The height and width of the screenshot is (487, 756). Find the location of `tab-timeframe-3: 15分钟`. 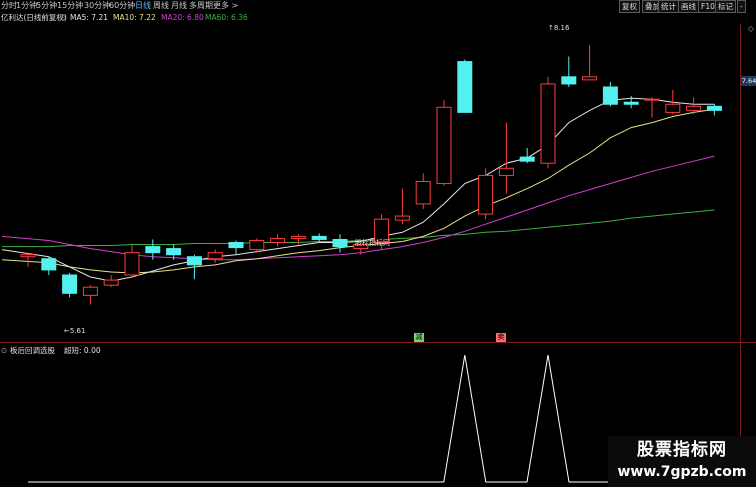

tab-timeframe-3: 15分钟 is located at coordinates (70, 6).